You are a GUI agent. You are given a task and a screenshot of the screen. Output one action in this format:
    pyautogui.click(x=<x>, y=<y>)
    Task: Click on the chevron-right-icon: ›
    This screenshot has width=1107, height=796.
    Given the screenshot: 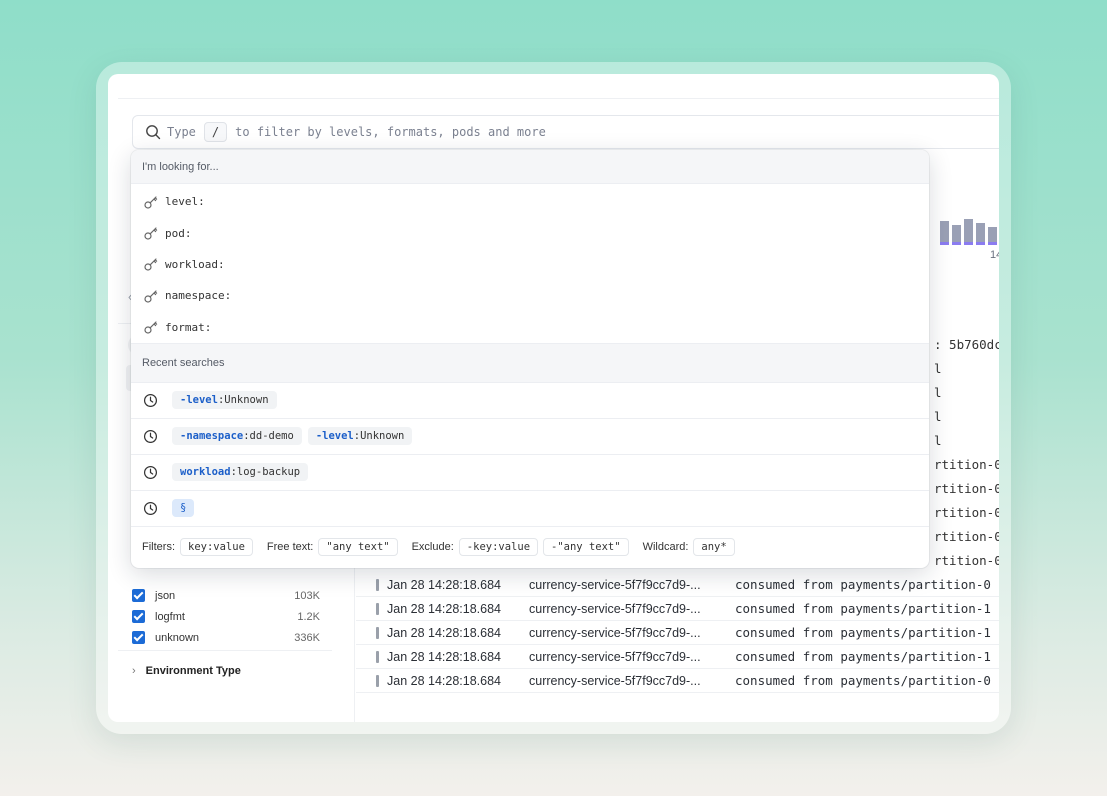 What is the action you would take?
    pyautogui.click(x=134, y=671)
    